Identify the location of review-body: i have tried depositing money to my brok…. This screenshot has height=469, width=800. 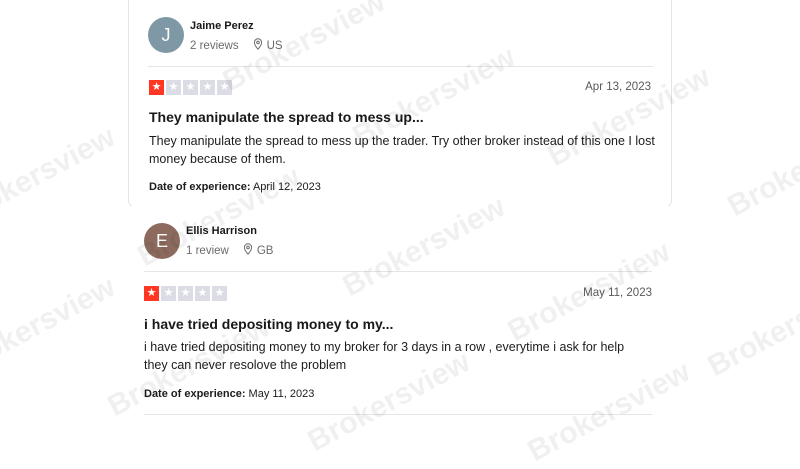
(384, 356).